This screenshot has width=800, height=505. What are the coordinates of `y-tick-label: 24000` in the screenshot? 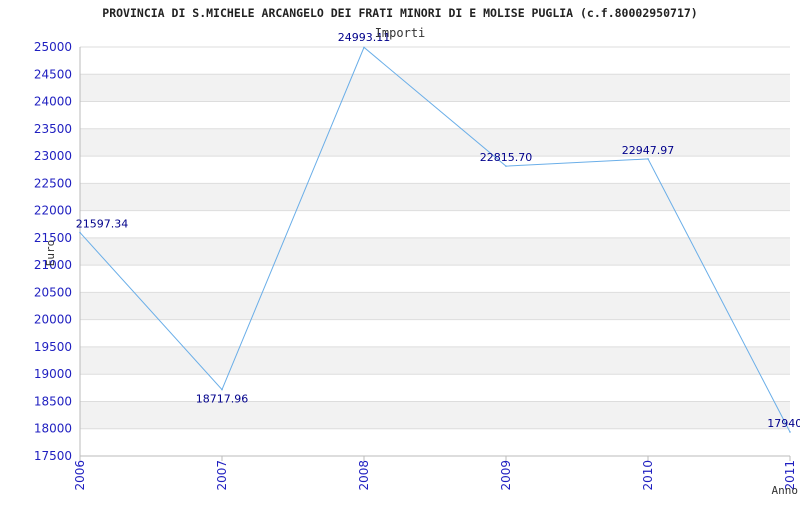 It's located at (53, 102).